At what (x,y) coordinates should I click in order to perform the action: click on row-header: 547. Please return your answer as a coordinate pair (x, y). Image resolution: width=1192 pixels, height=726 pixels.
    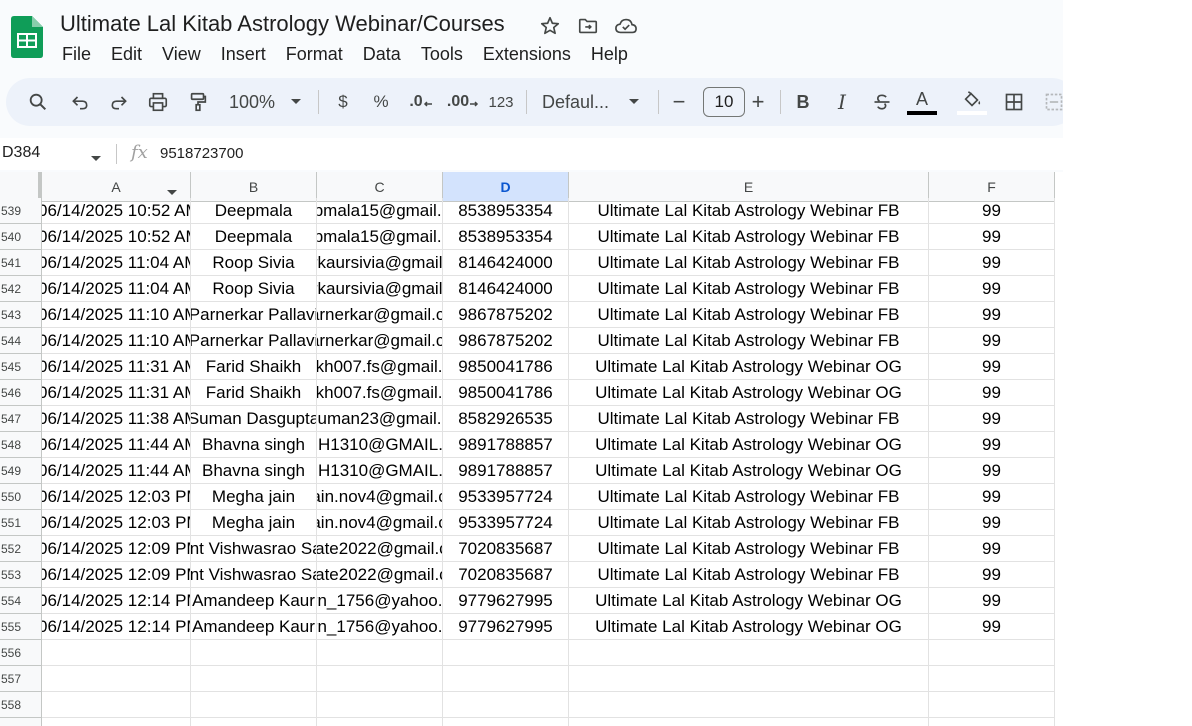
    Looking at the image, I should click on (21, 419).